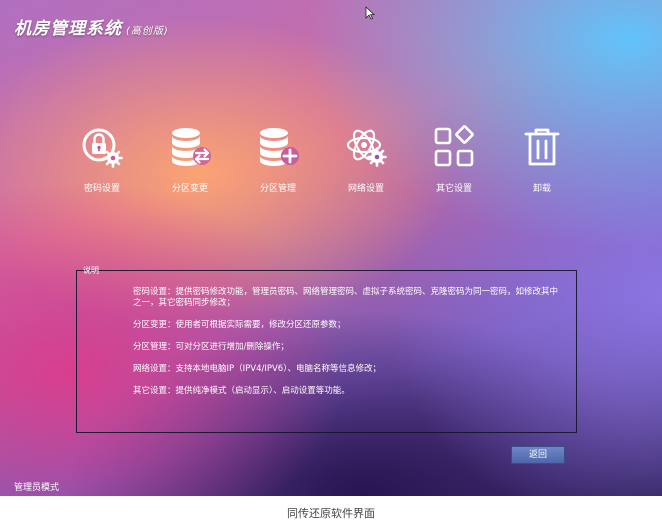  What do you see at coordinates (542, 147) in the screenshot?
I see `trash-icon` at bounding box center [542, 147].